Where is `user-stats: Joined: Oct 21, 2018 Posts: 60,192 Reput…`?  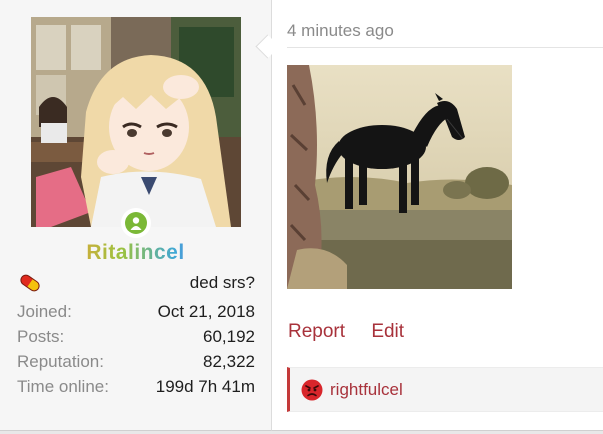
user-stats: Joined: Oct 21, 2018 Posts: 60,192 Reput… is located at coordinates (136, 349).